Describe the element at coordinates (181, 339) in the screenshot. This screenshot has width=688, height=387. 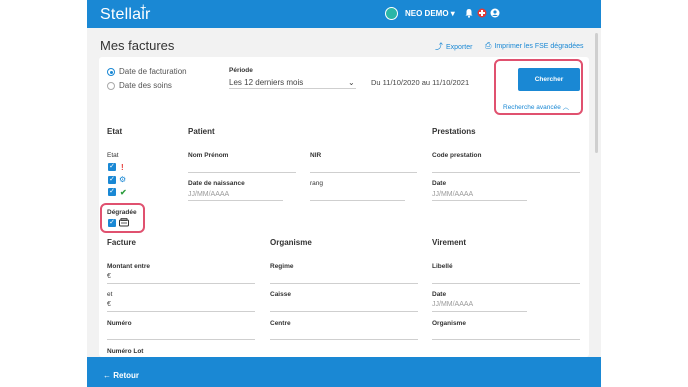
I see `numero-input` at that location.